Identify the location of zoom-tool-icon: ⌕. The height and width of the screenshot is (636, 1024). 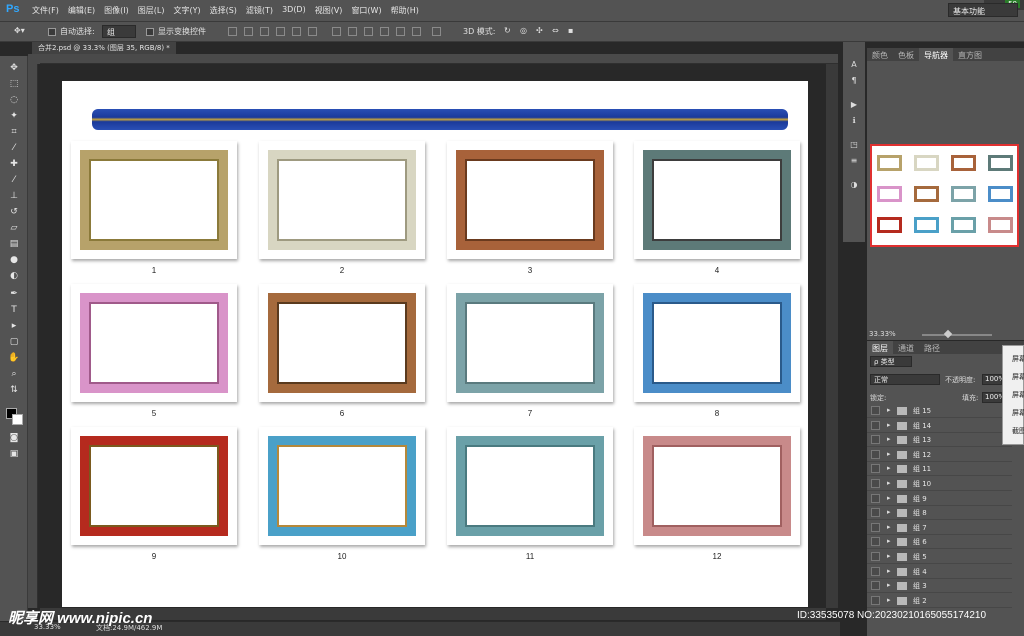
(14, 374).